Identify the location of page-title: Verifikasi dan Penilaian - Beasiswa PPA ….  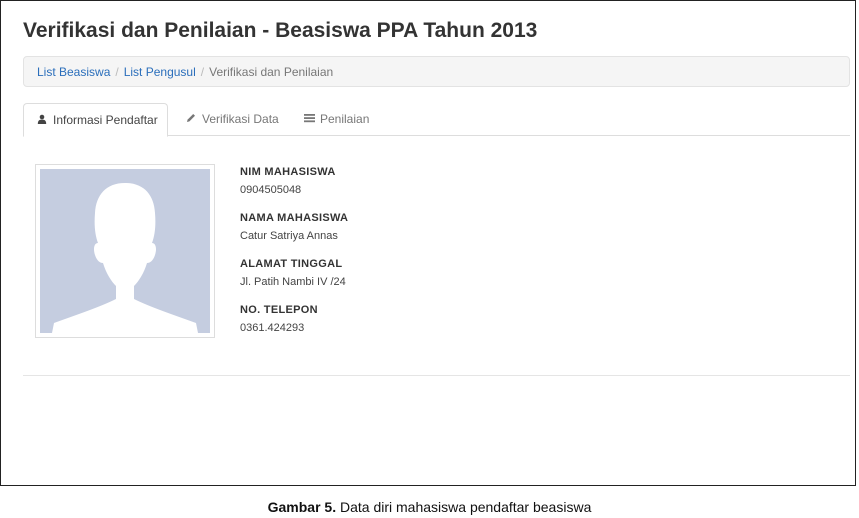
(280, 30).